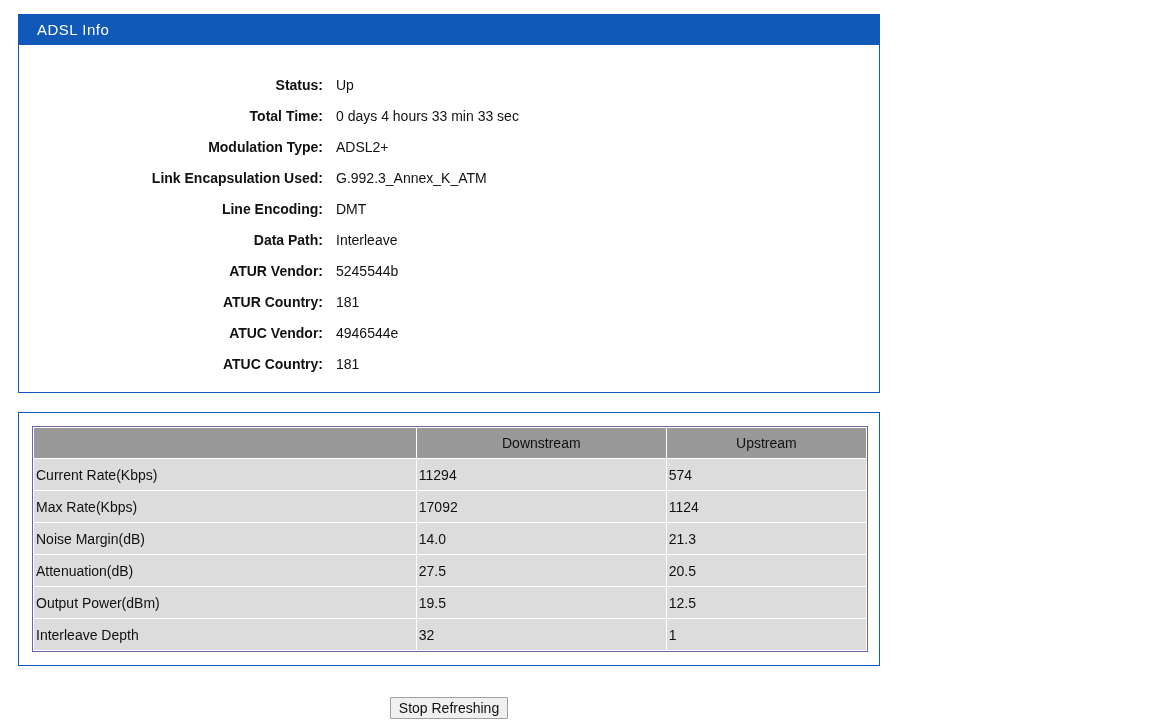  I want to click on field-value: 4946544e, so click(368, 333).